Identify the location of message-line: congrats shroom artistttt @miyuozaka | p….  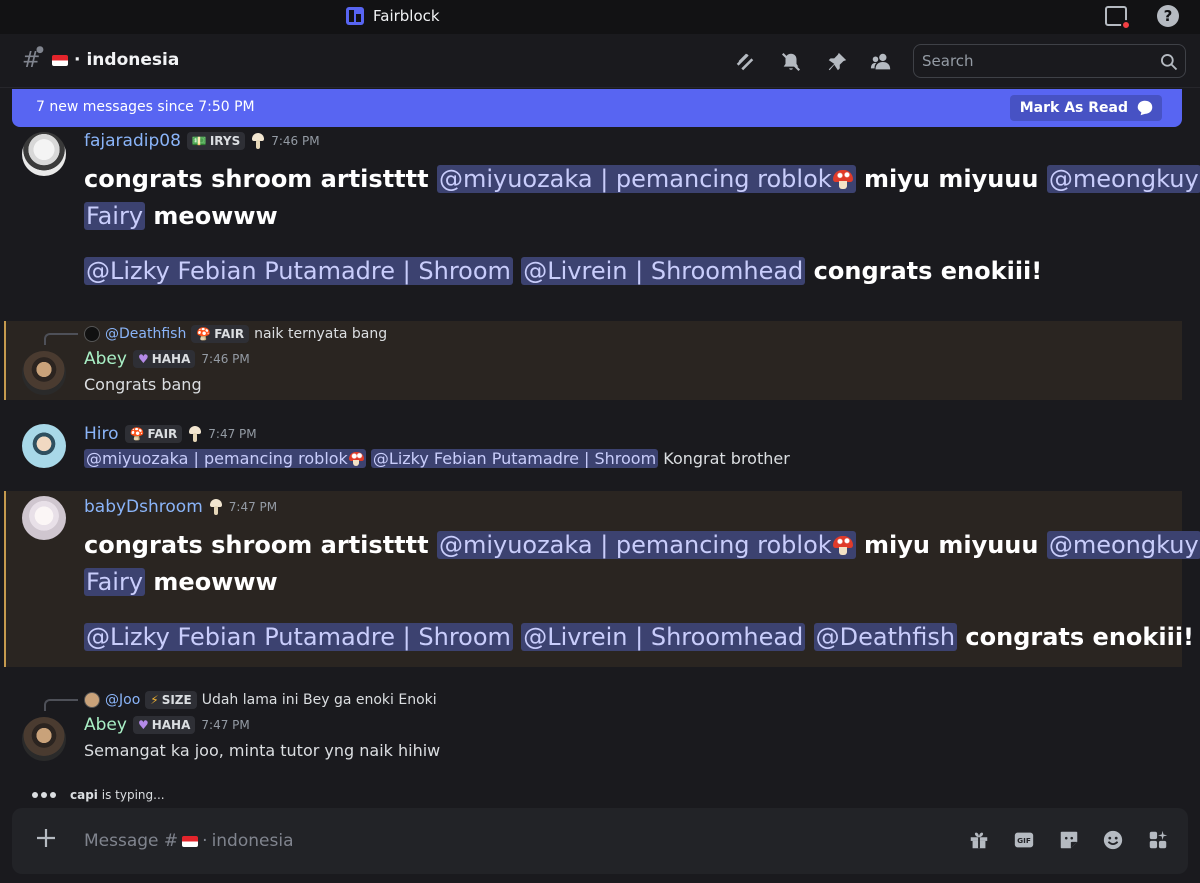
(642, 179).